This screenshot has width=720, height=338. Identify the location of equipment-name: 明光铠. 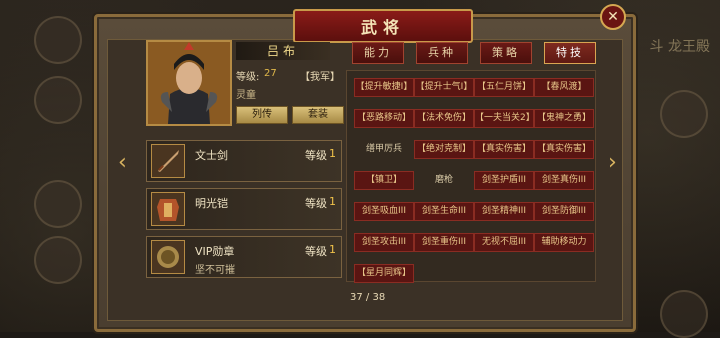
(211, 203).